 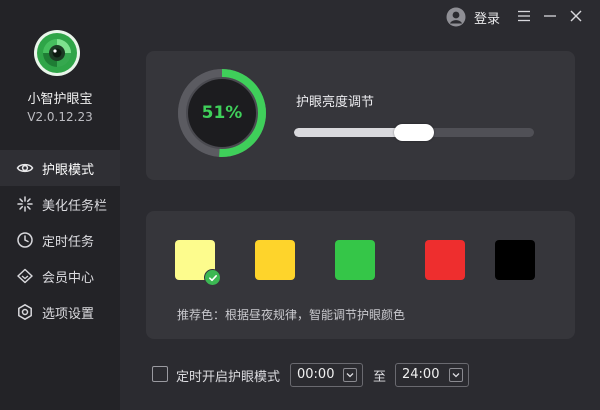 I want to click on minimize-button, so click(x=550, y=16).